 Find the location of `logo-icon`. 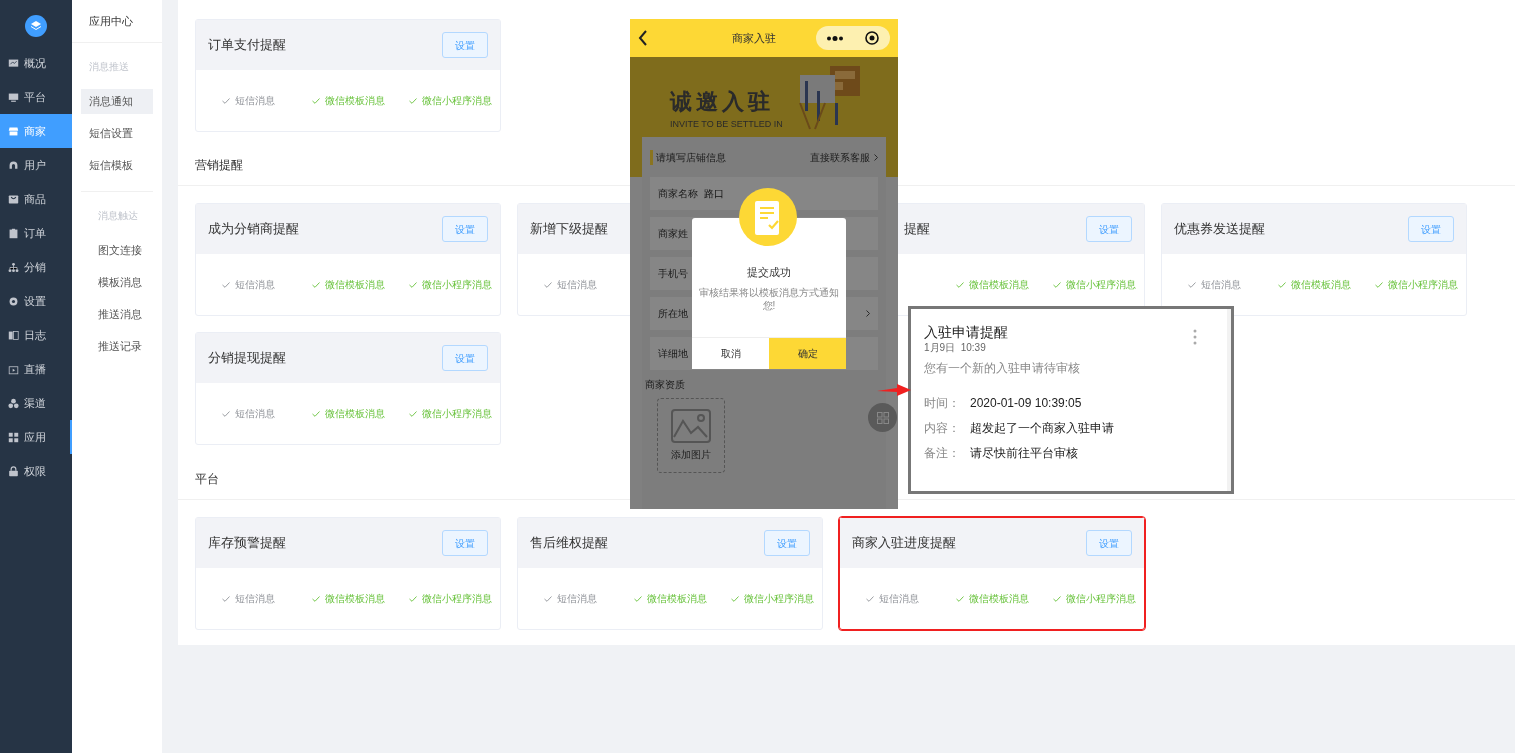

logo-icon is located at coordinates (36, 26).